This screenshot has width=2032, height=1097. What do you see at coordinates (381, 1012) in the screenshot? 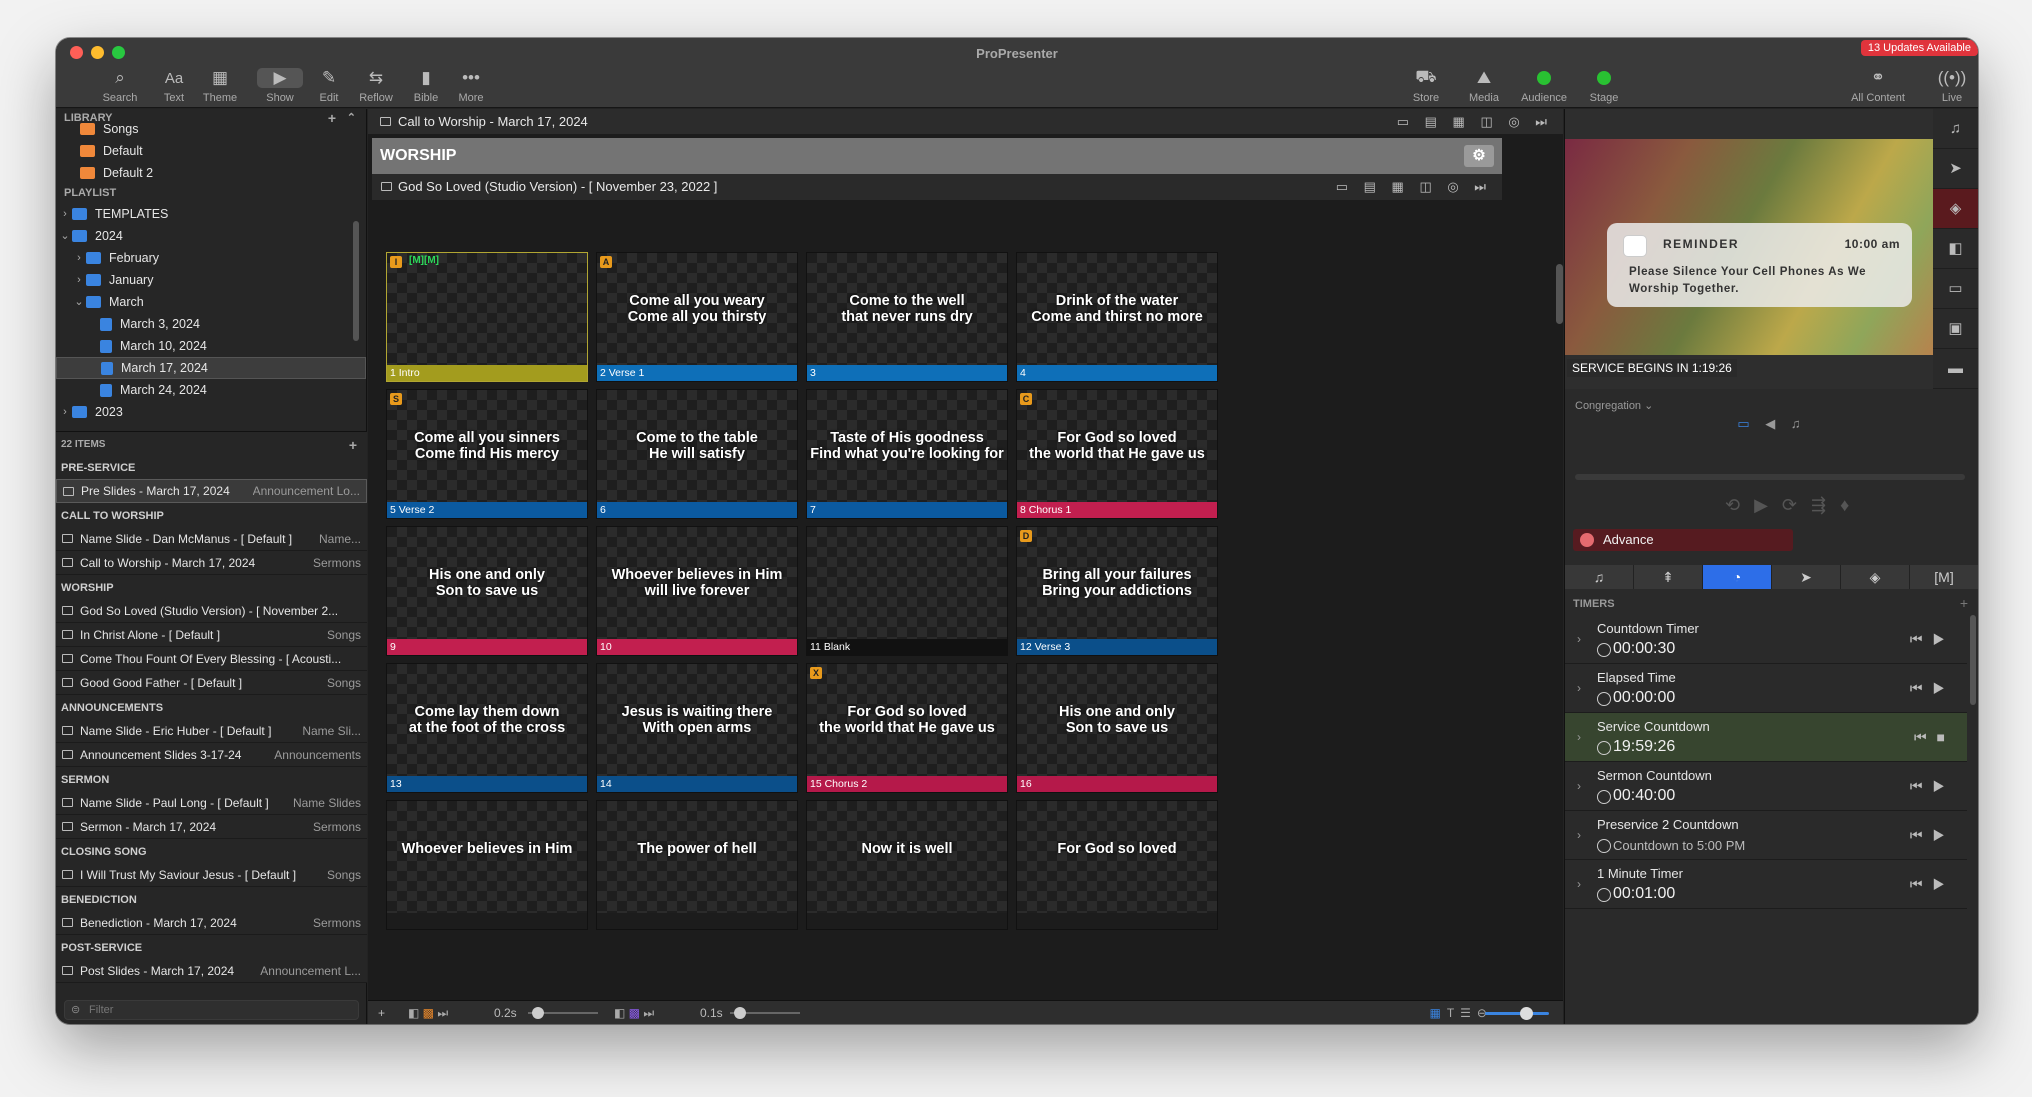
I see `add-icon: +` at bounding box center [381, 1012].